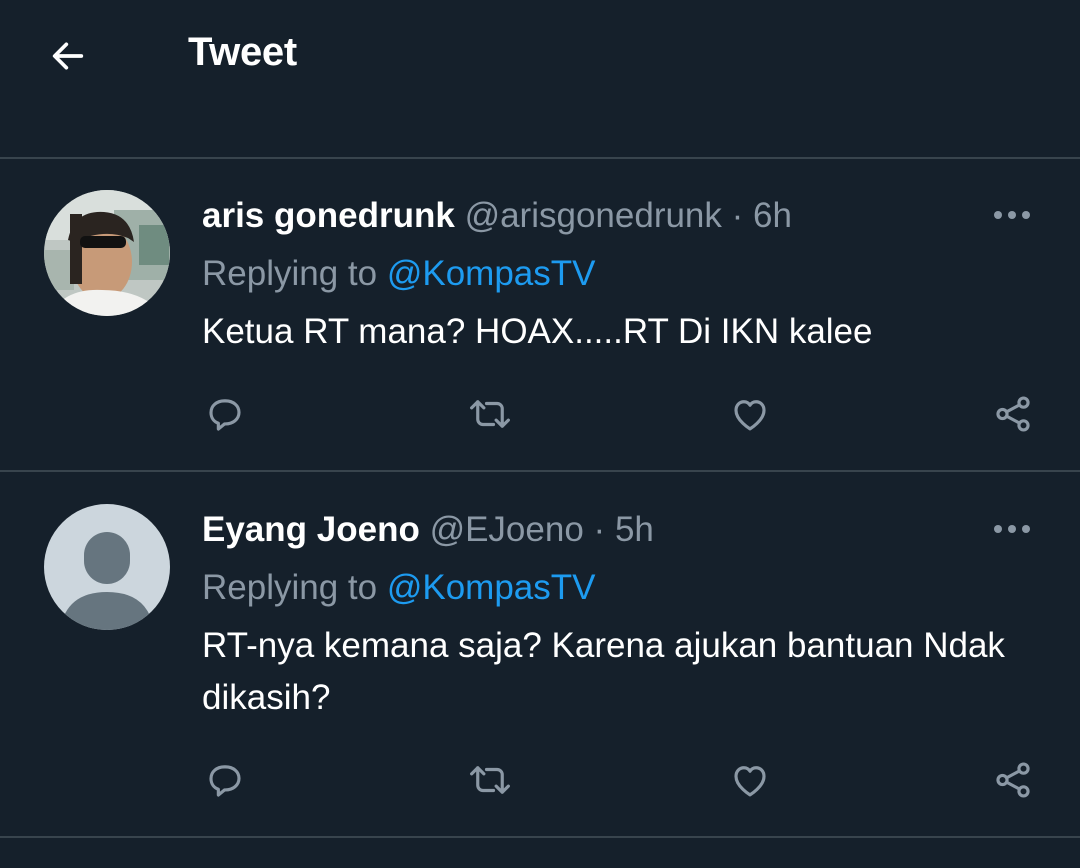 This screenshot has height=868, width=1080. I want to click on back-button, so click(68, 56).